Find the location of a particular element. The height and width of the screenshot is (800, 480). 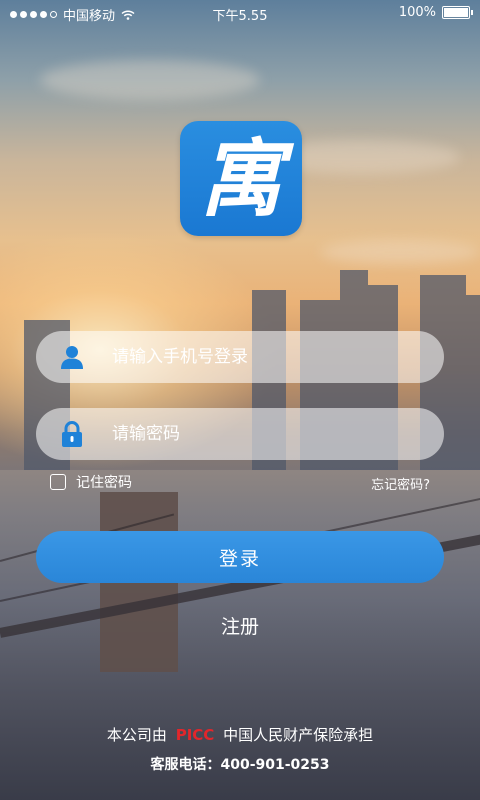

app-logo: 寓 is located at coordinates (241, 178).